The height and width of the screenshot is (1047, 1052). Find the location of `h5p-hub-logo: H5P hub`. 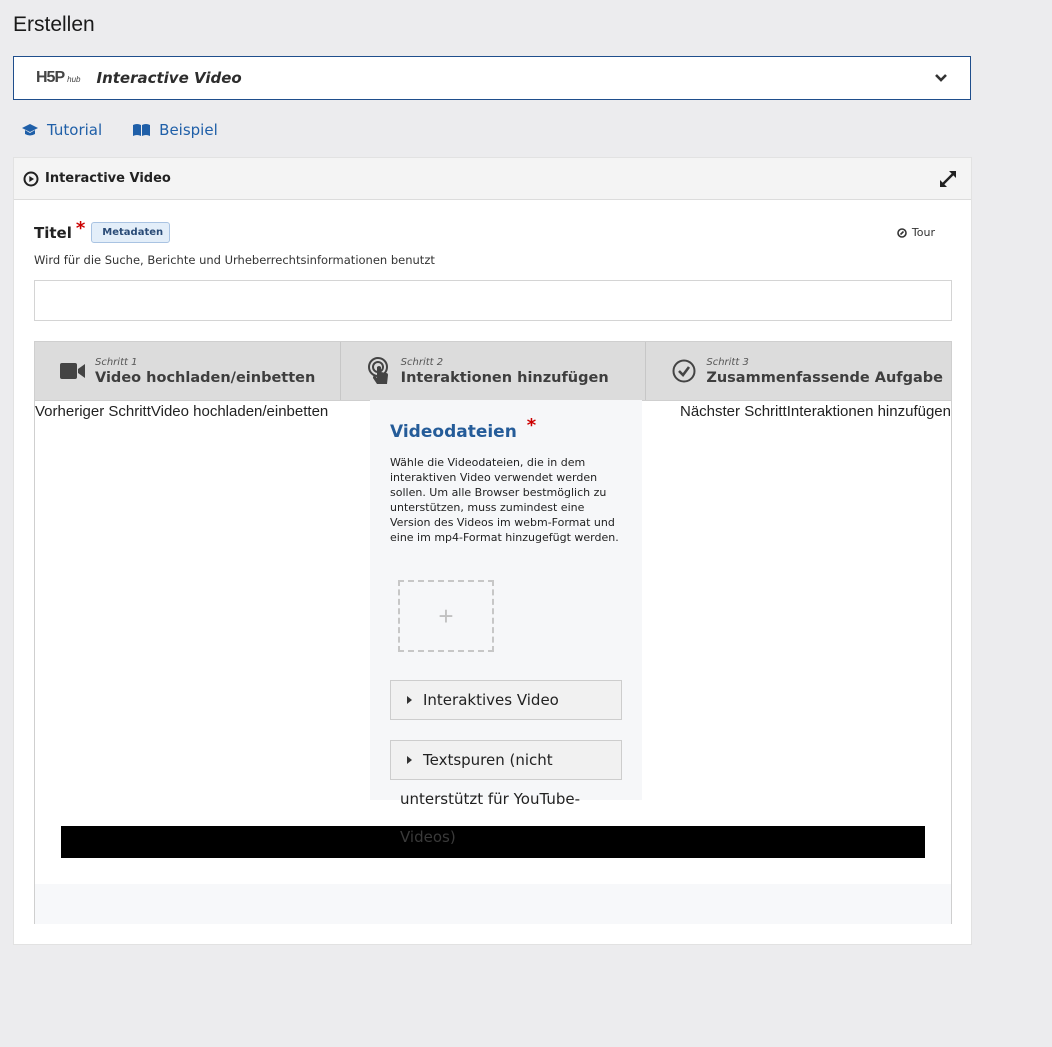

h5p-hub-logo: H5P hub is located at coordinates (58, 78).